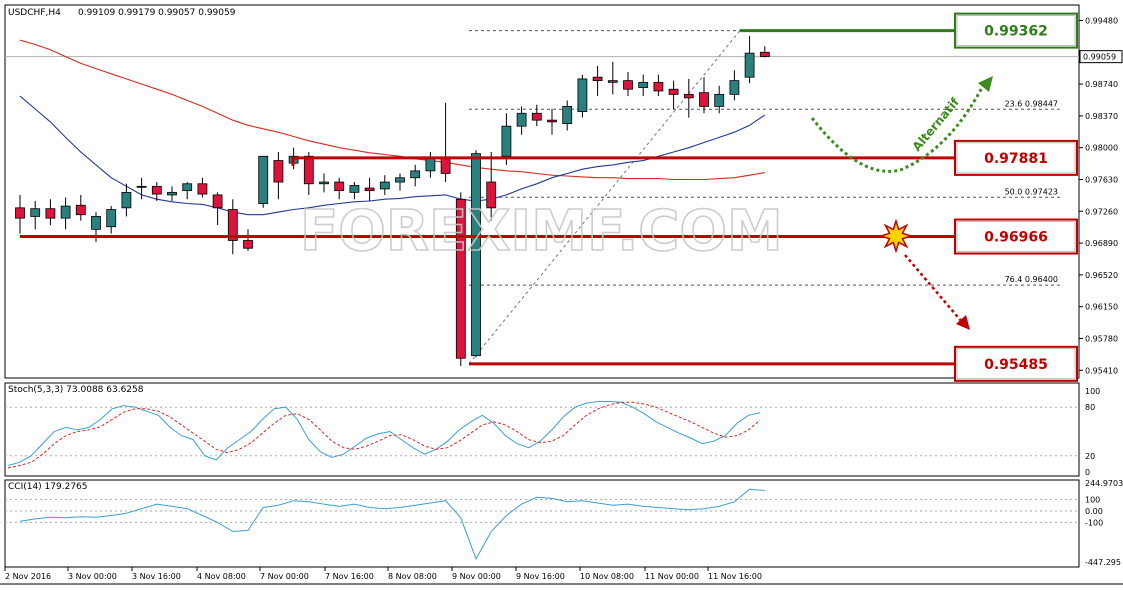 The width and height of the screenshot is (1123, 592). What do you see at coordinates (1031, 103) in the screenshot?
I see `fibonacci-label: 23.6 0.98447` at bounding box center [1031, 103].